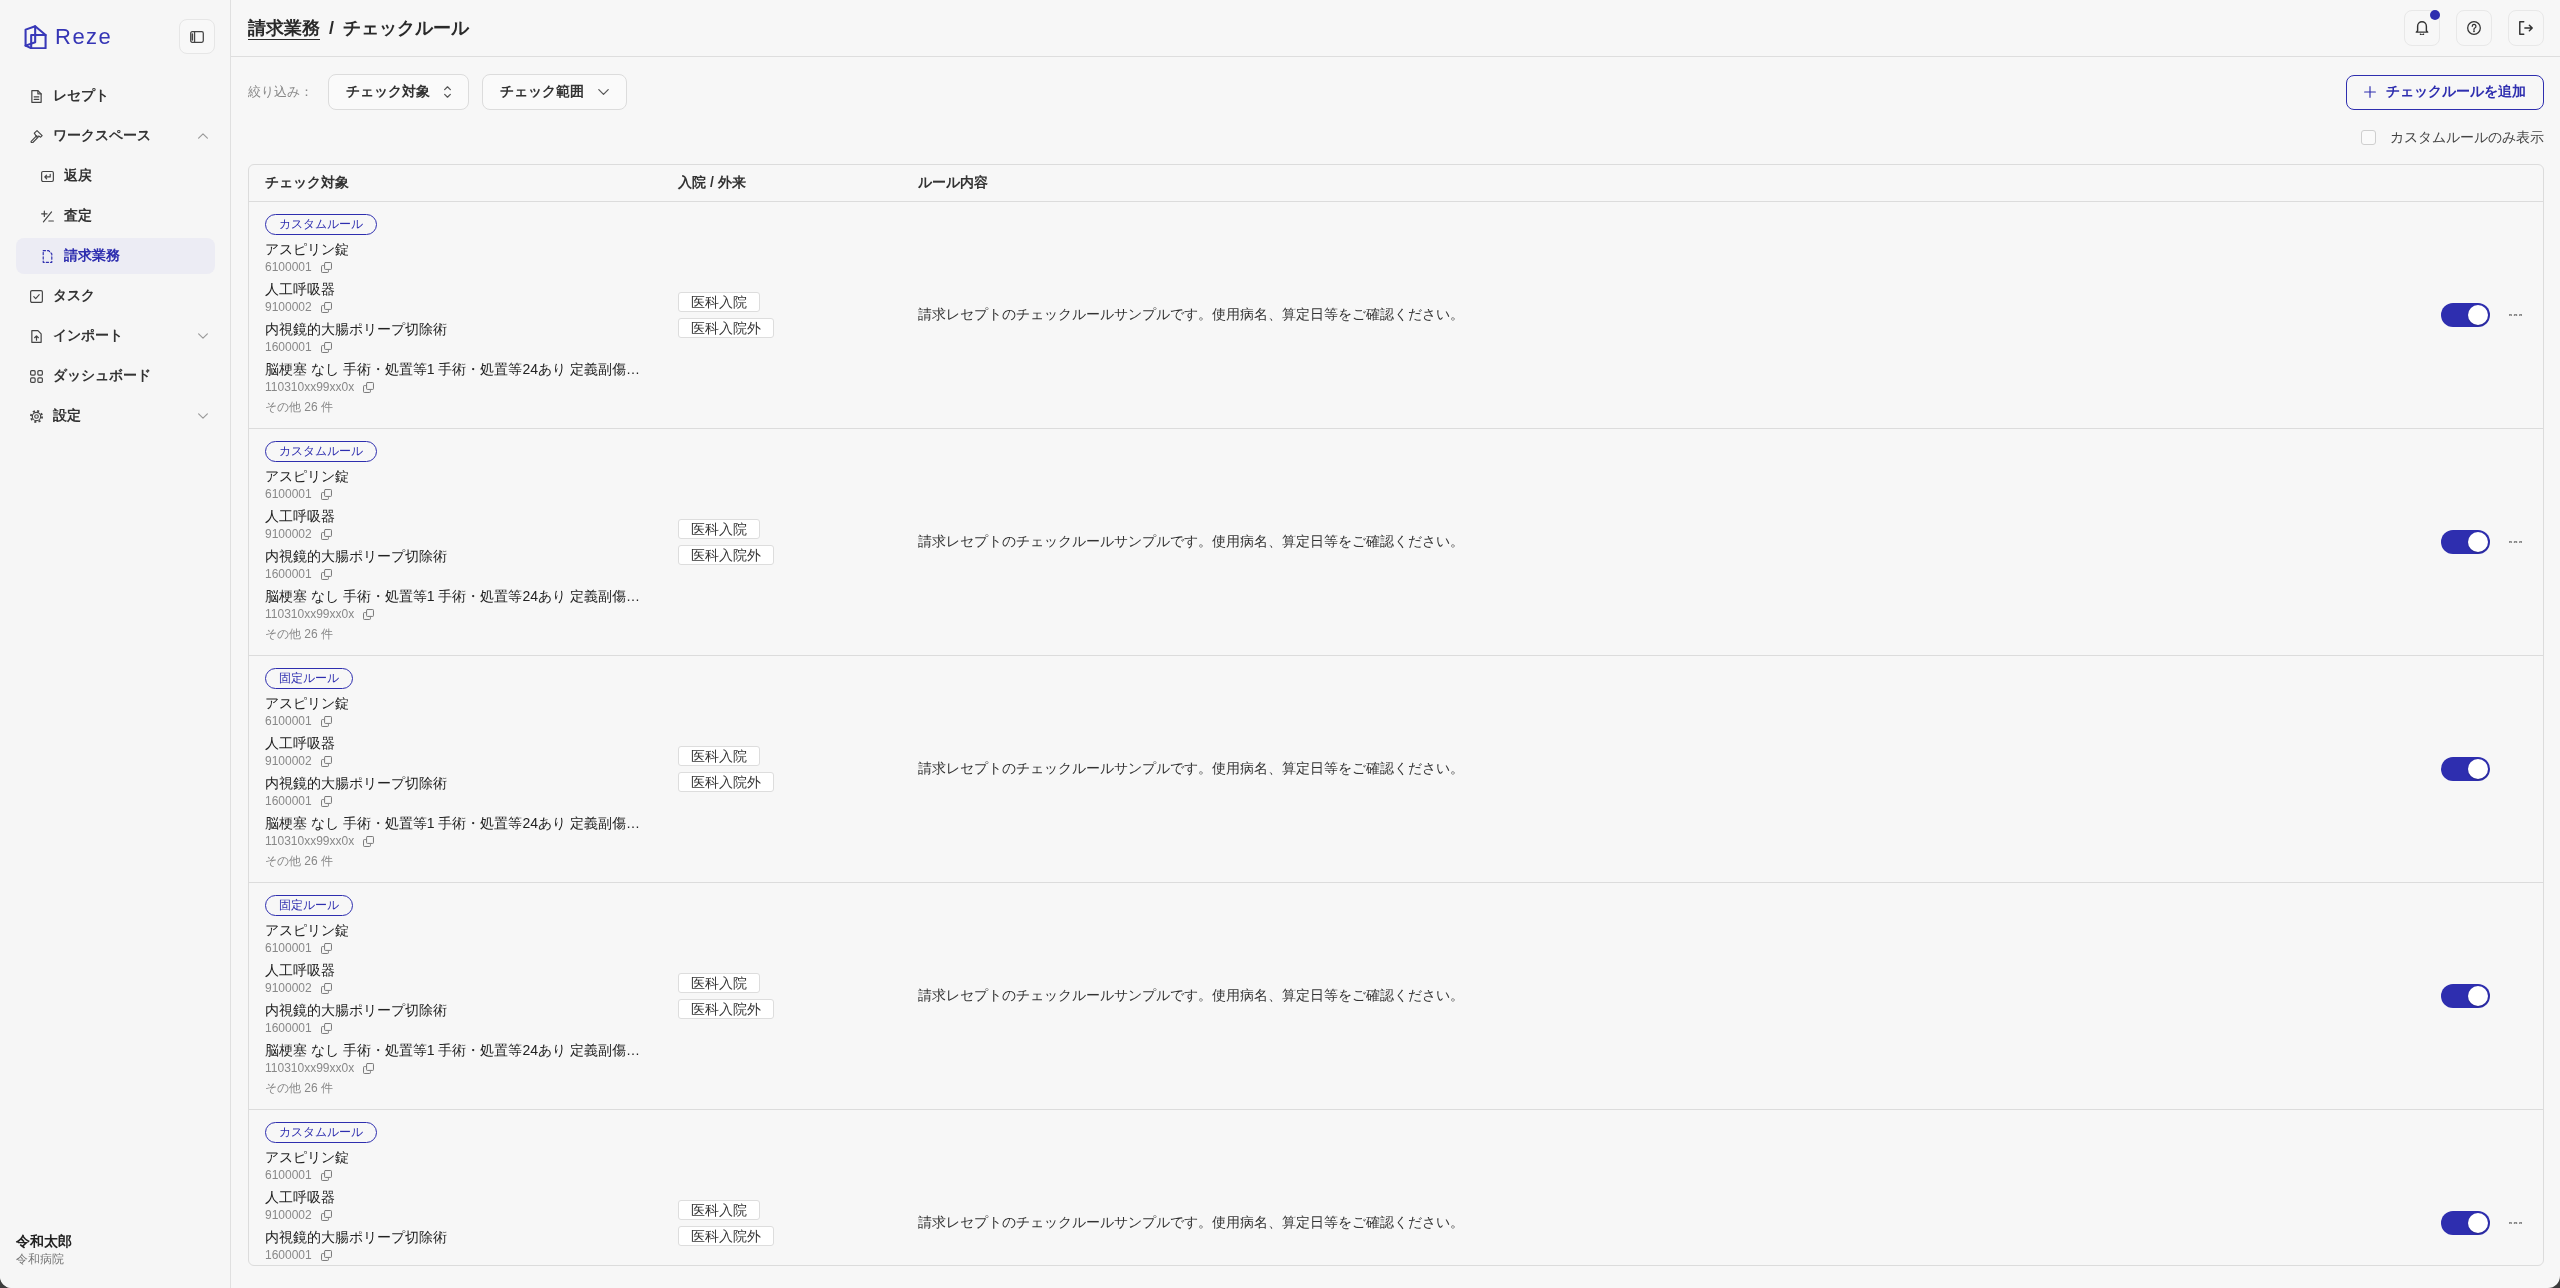 Image resolution: width=2560 pixels, height=1288 pixels. I want to click on nav-item: ダッシュボード, so click(115, 376).